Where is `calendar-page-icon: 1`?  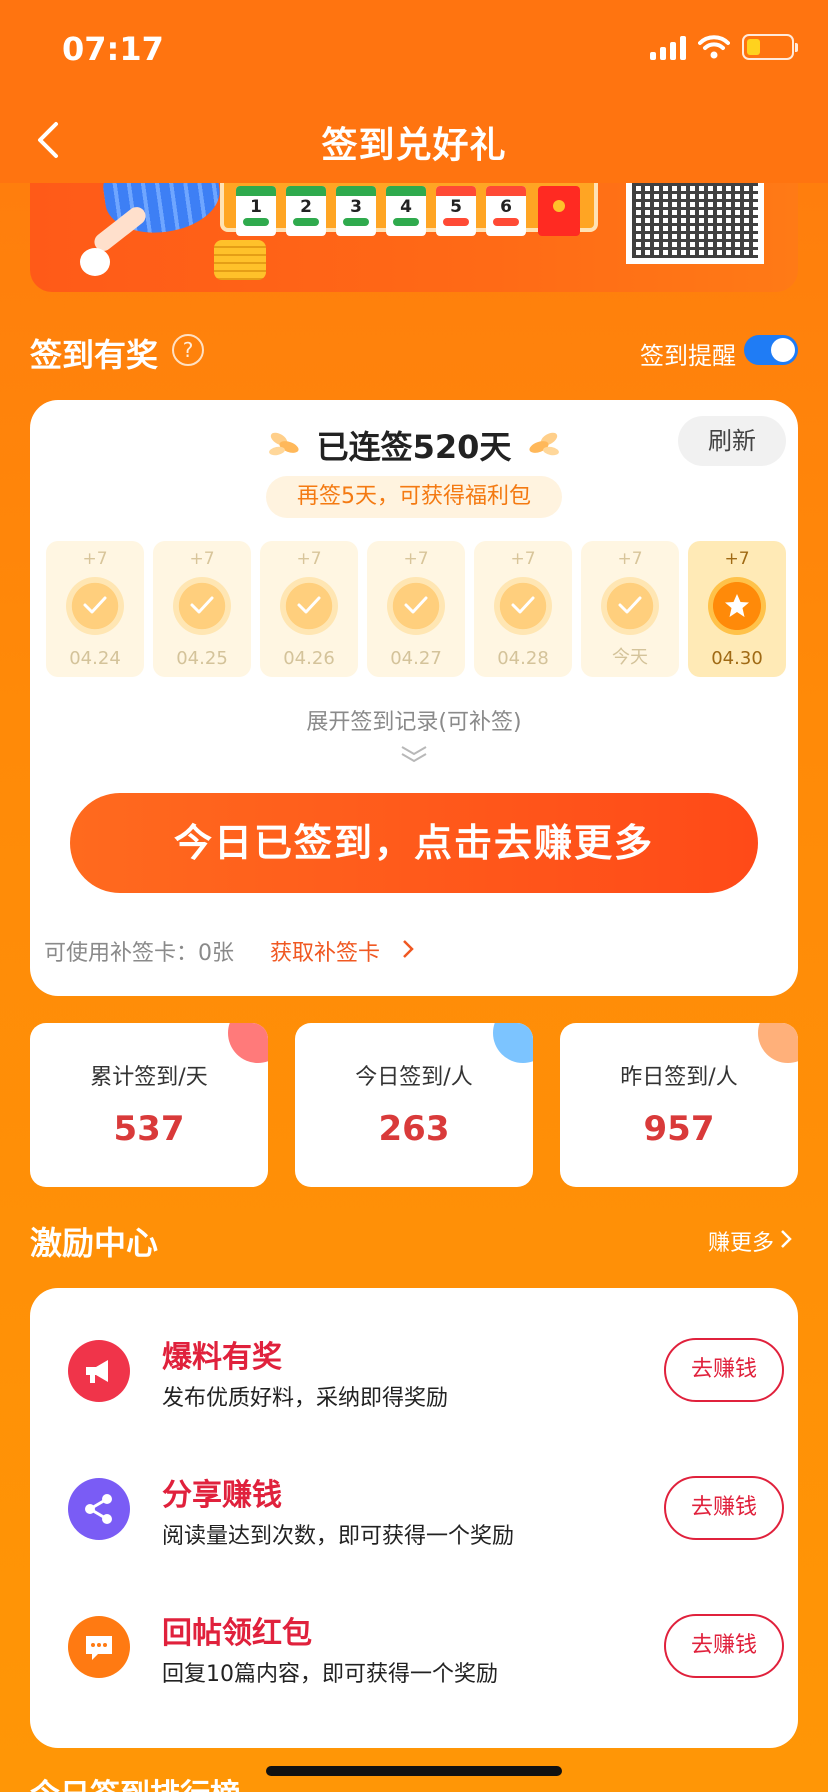
calendar-page-icon: 1 is located at coordinates (256, 211).